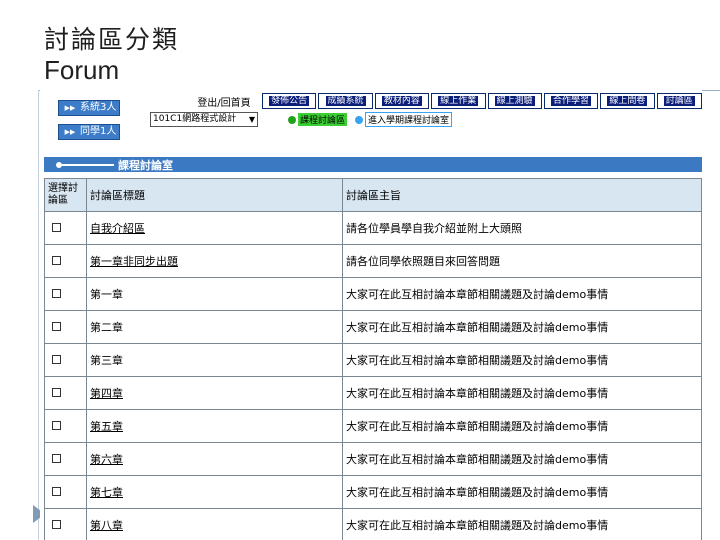  Describe the element at coordinates (522, 228) in the screenshot. I see `forum-subject: 請各位學員學自我介紹並附上大頭照` at that location.